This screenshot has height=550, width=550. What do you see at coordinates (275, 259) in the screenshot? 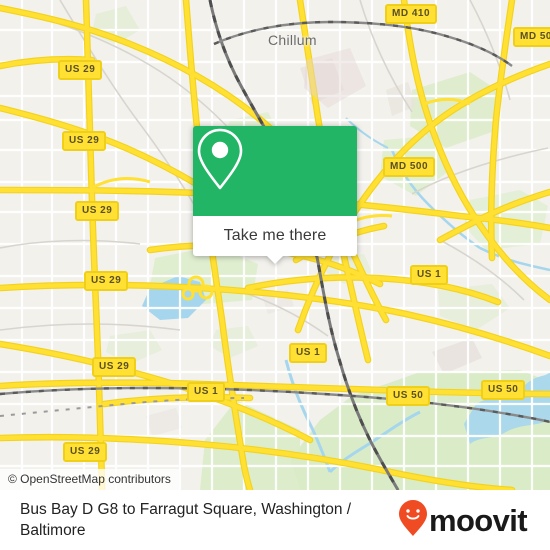
I see `callout-tail` at bounding box center [275, 259].